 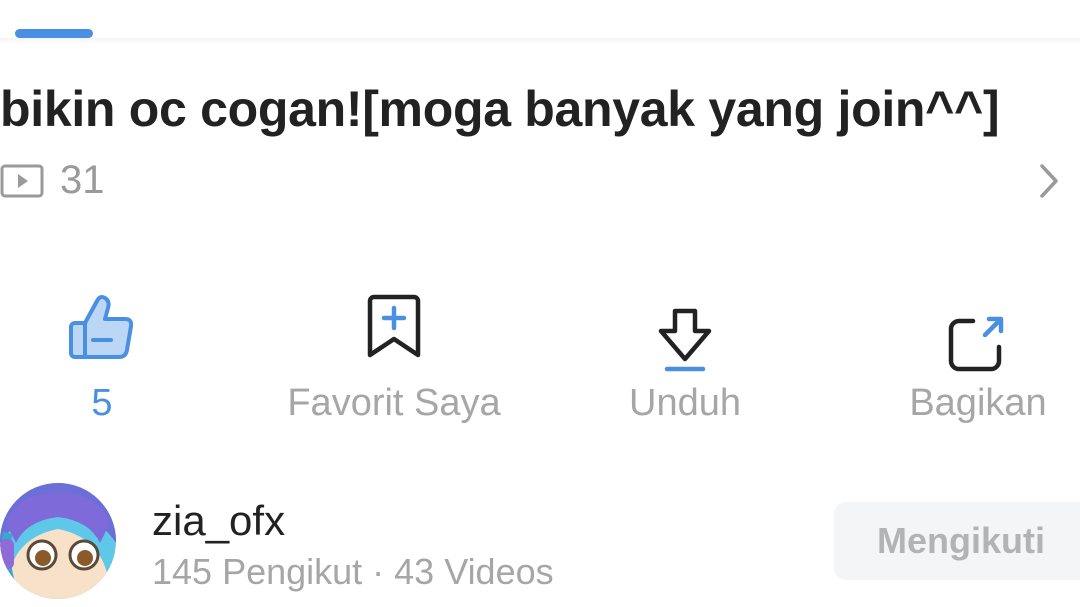 I want to click on thumbs-up-icon, so click(x=101, y=327).